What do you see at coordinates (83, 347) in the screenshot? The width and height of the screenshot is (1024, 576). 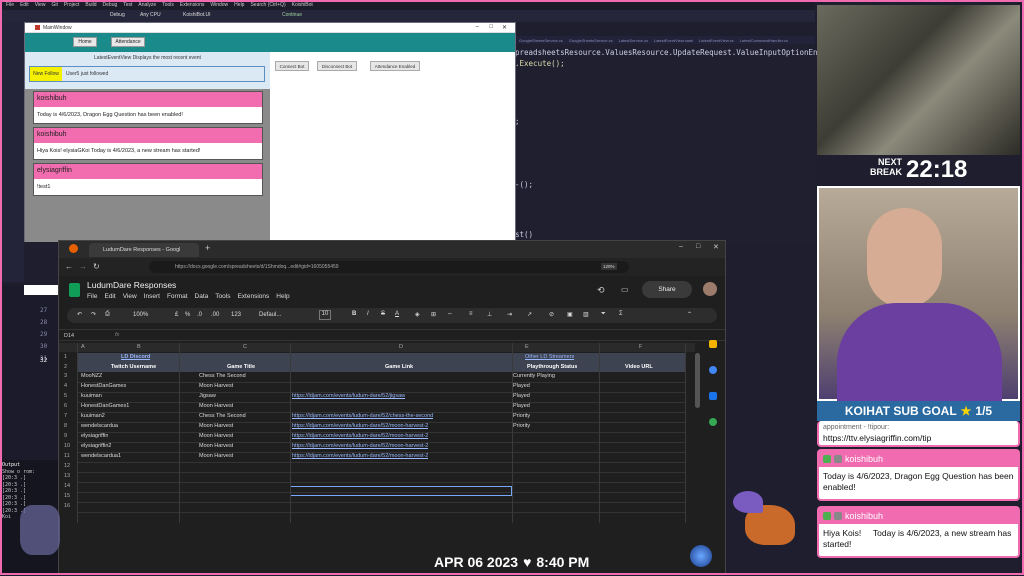 I see `col-letter: A` at bounding box center [83, 347].